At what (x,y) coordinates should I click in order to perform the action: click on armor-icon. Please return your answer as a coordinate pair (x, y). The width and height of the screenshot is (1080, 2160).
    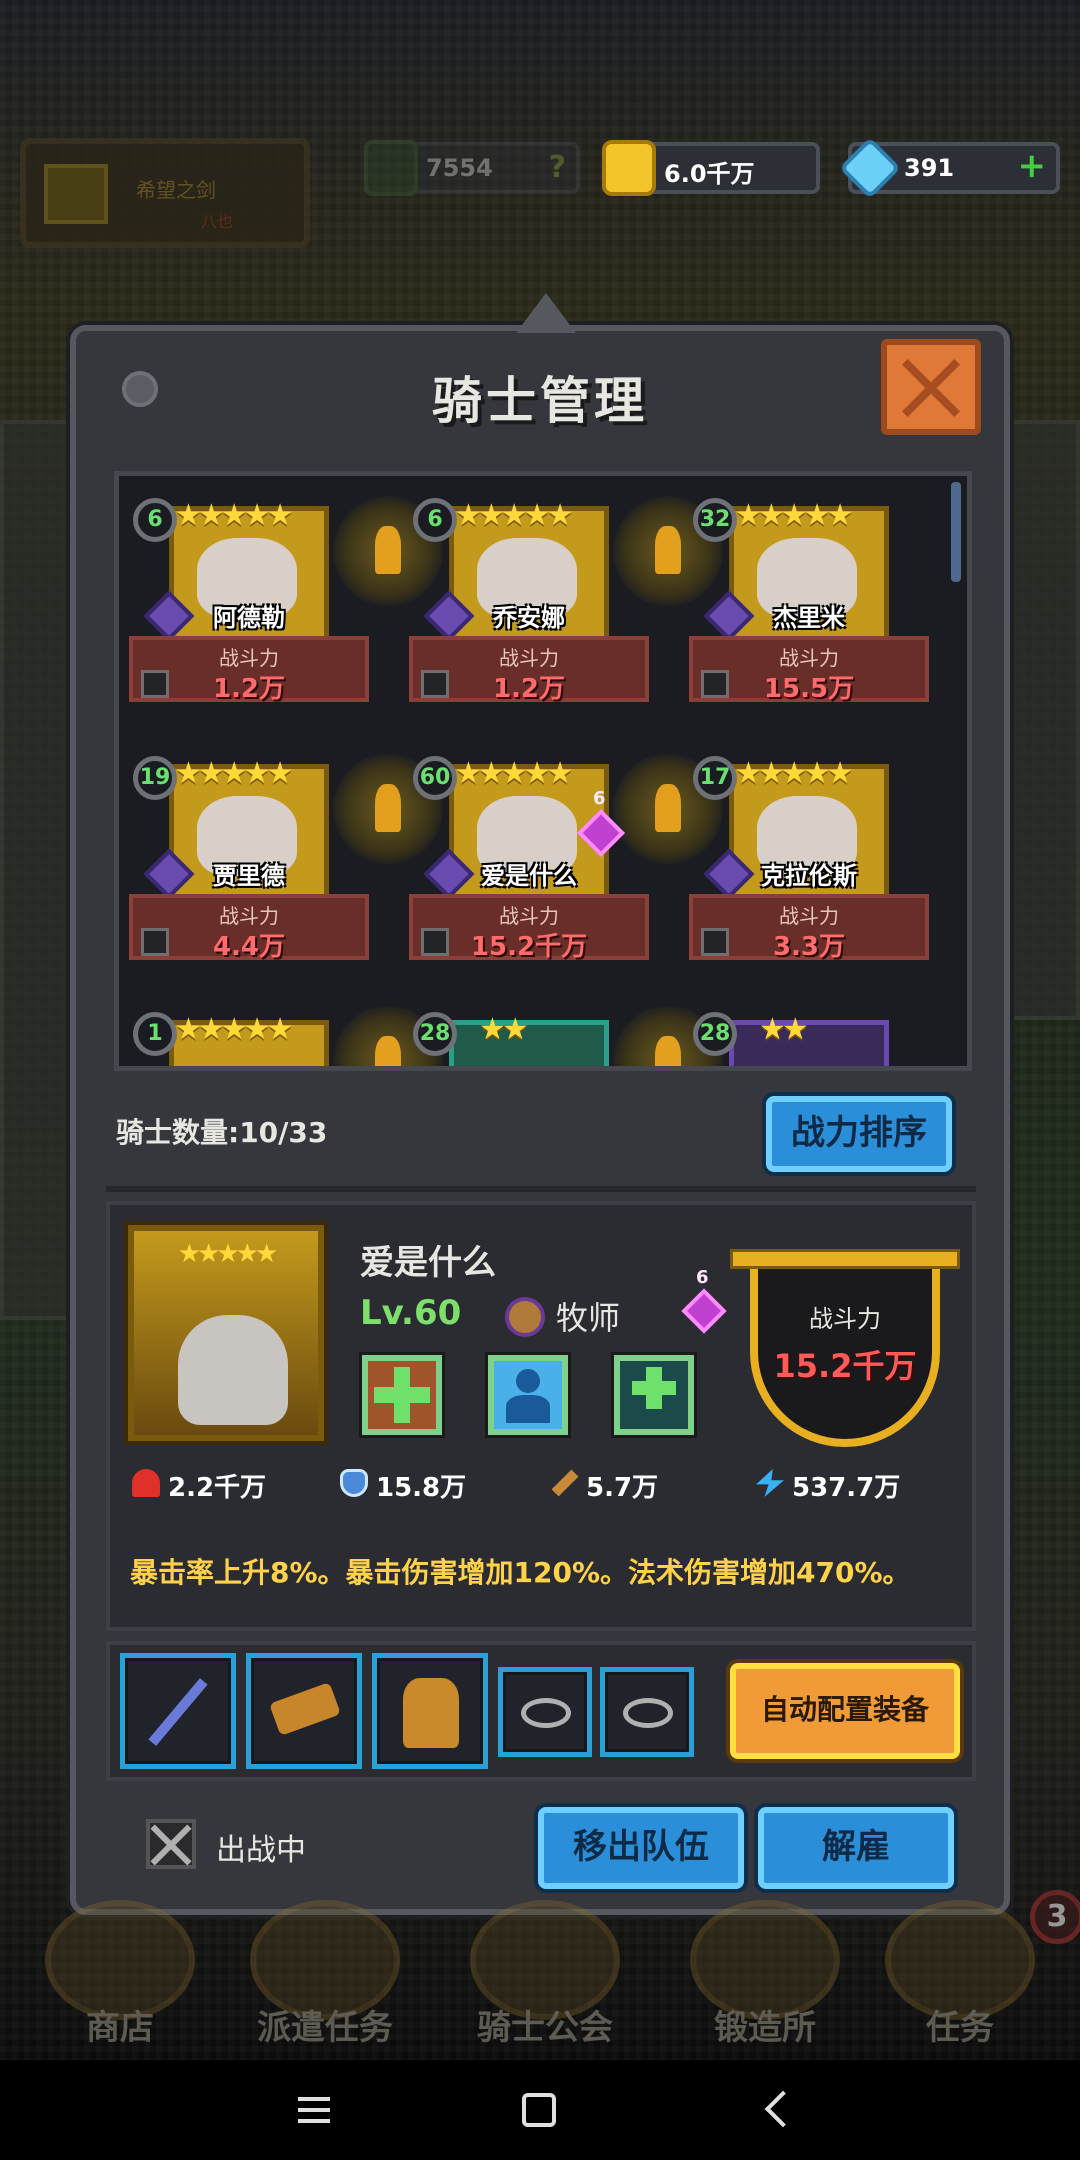
    Looking at the image, I should click on (431, 1713).